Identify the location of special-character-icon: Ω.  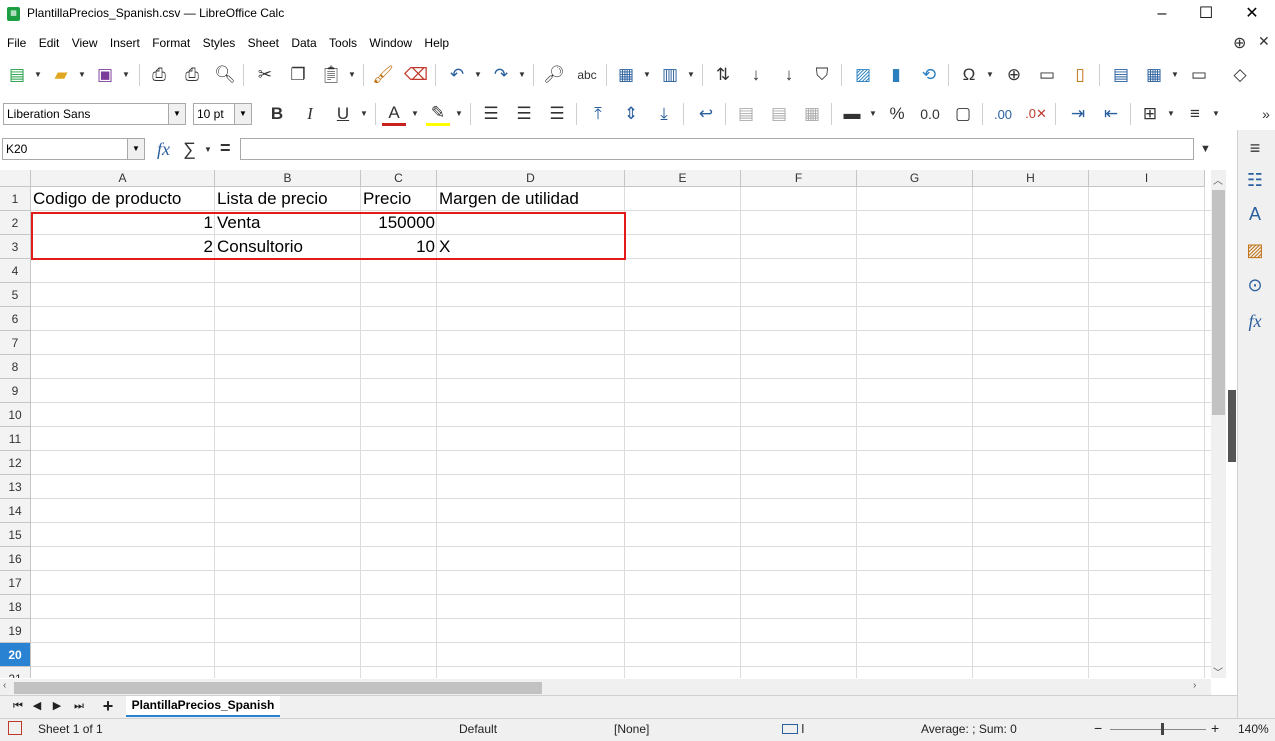
(969, 75).